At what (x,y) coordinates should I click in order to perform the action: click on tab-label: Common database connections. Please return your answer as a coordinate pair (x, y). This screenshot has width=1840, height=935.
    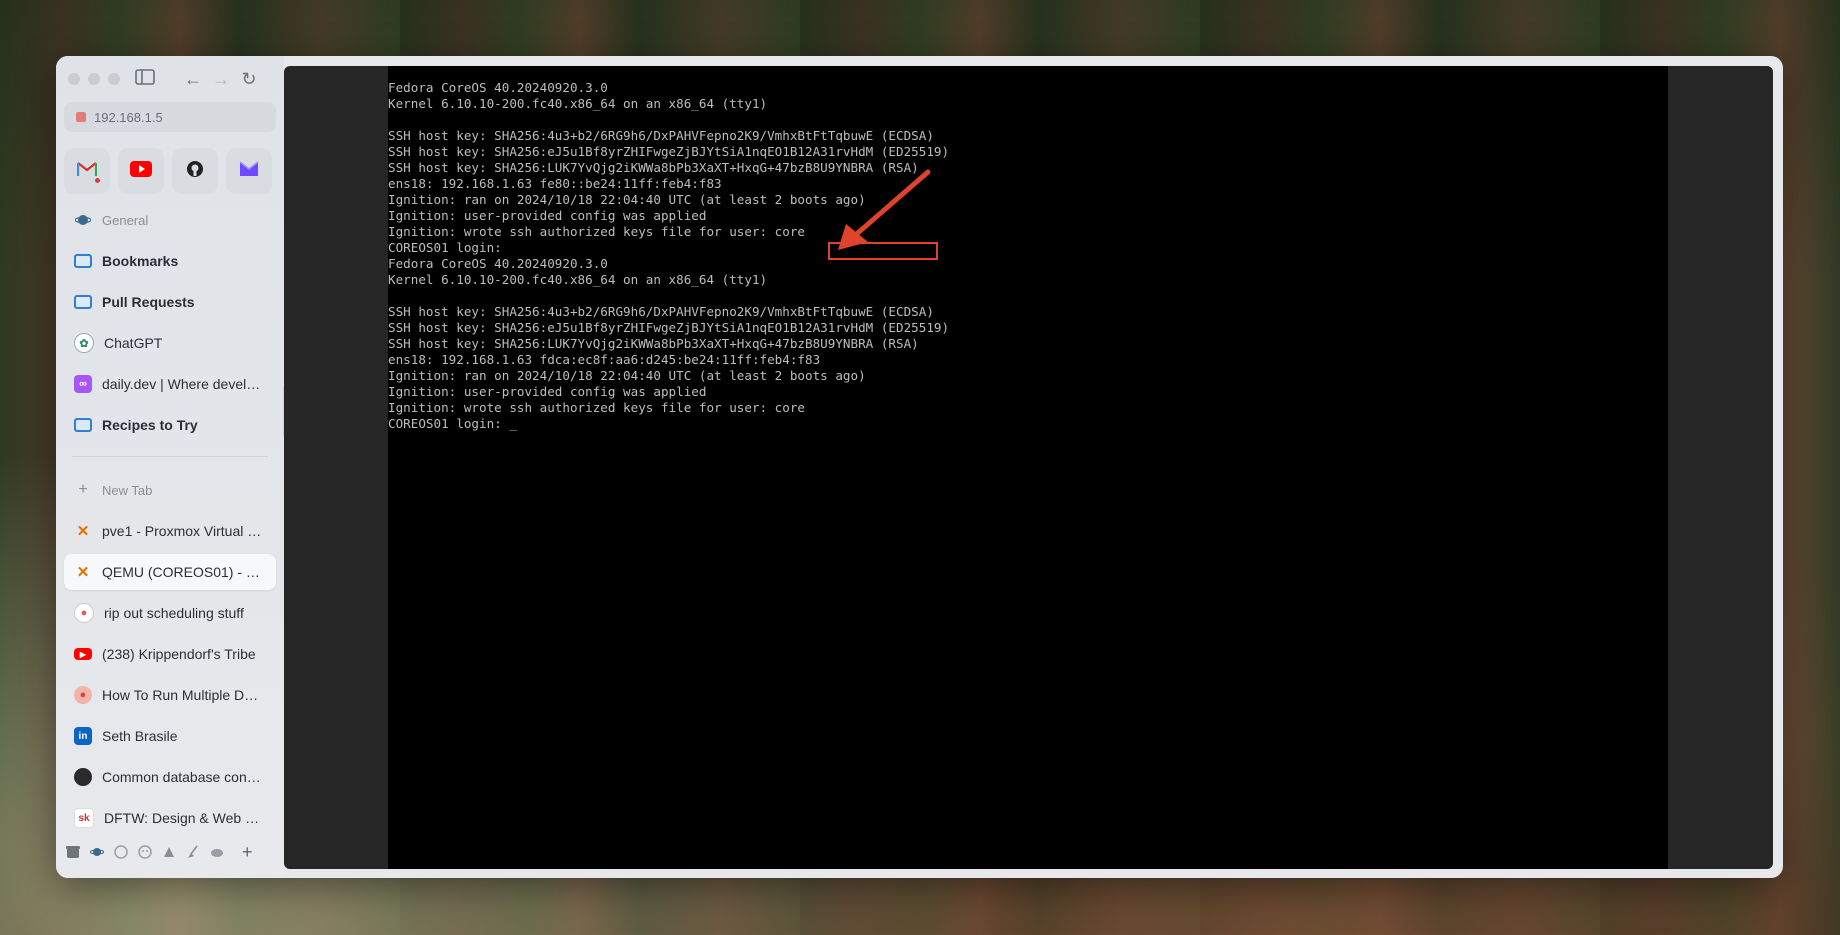
    Looking at the image, I should click on (182, 777).